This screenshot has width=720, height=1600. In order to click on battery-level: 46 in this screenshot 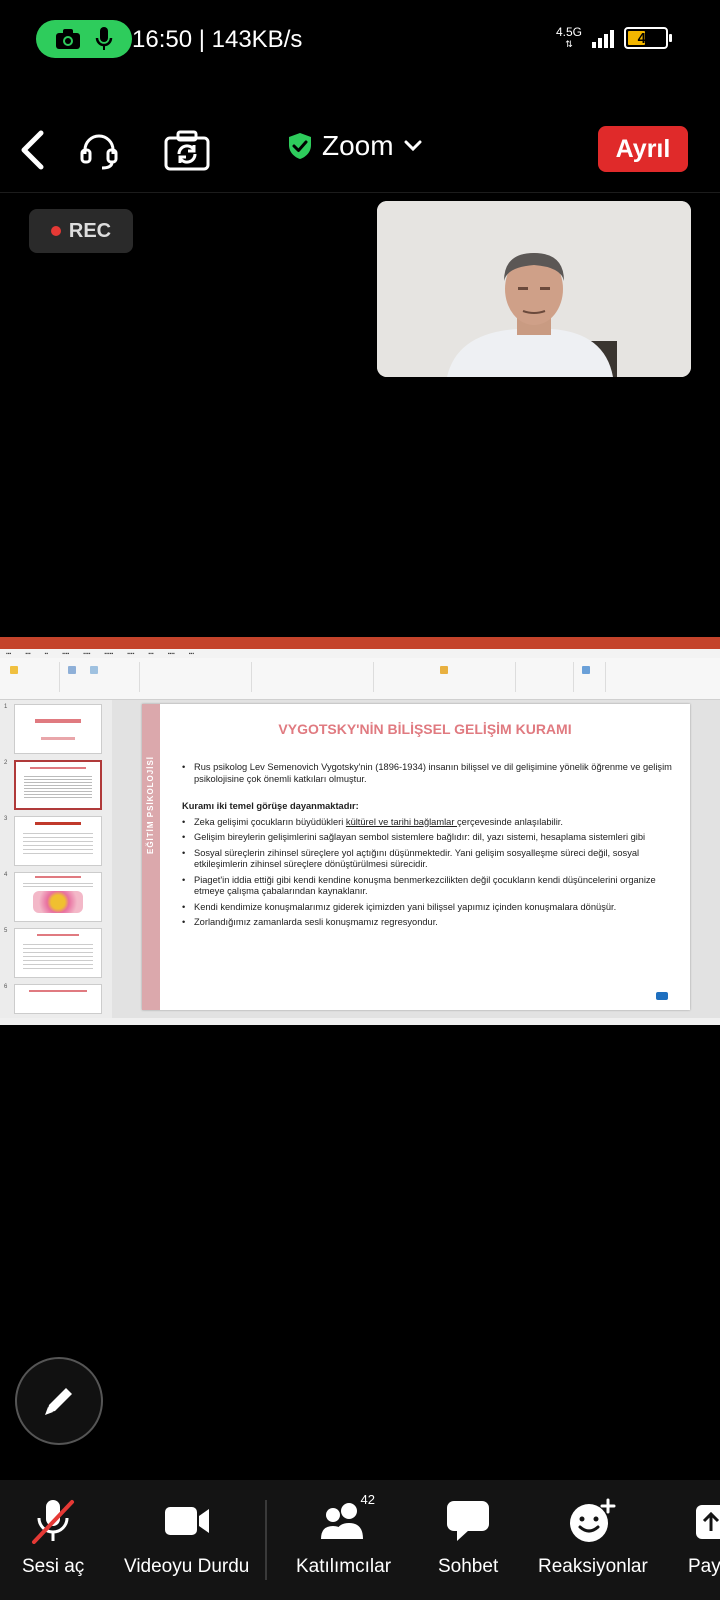, I will do `click(646, 38)`.